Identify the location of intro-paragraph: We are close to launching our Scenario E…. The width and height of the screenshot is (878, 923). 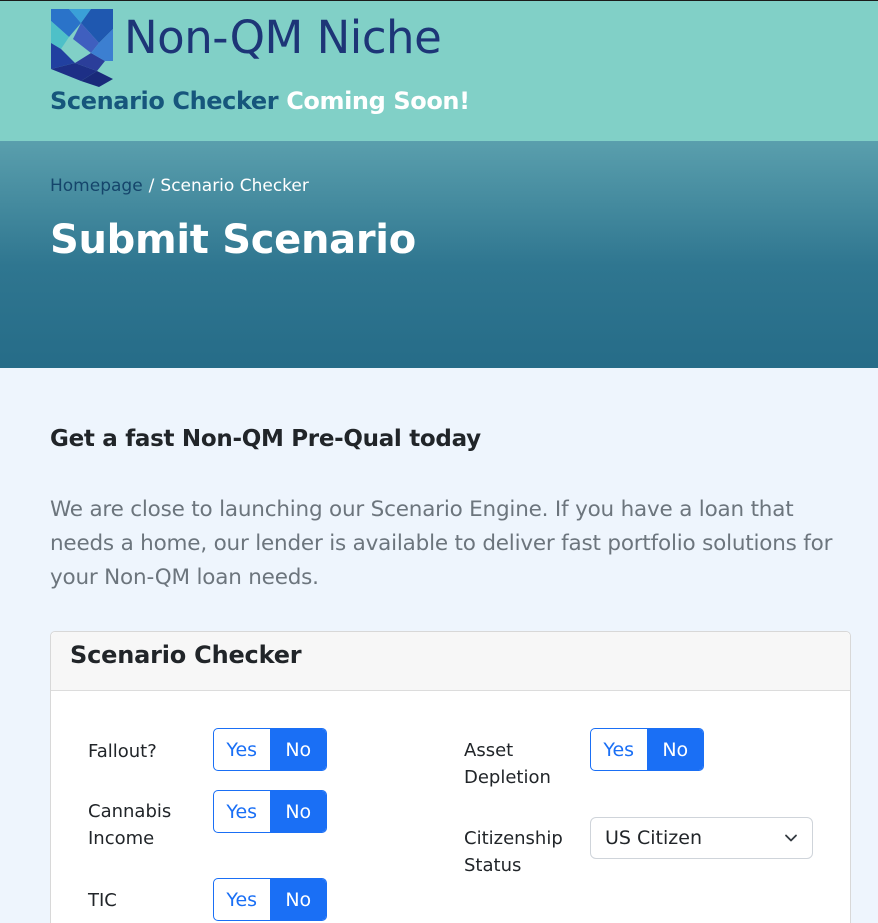
(441, 543).